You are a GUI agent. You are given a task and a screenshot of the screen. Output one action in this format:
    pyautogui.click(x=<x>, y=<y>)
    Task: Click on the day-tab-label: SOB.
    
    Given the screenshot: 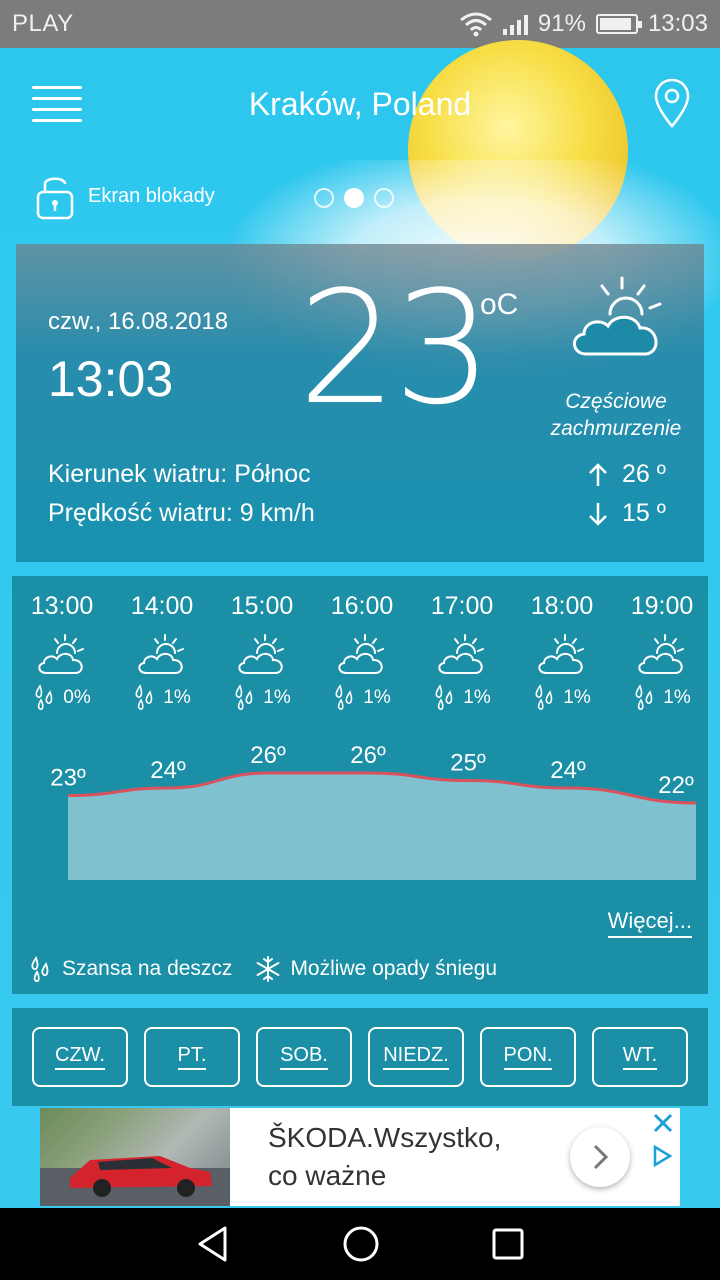 What is the action you would take?
    pyautogui.click(x=304, y=1057)
    